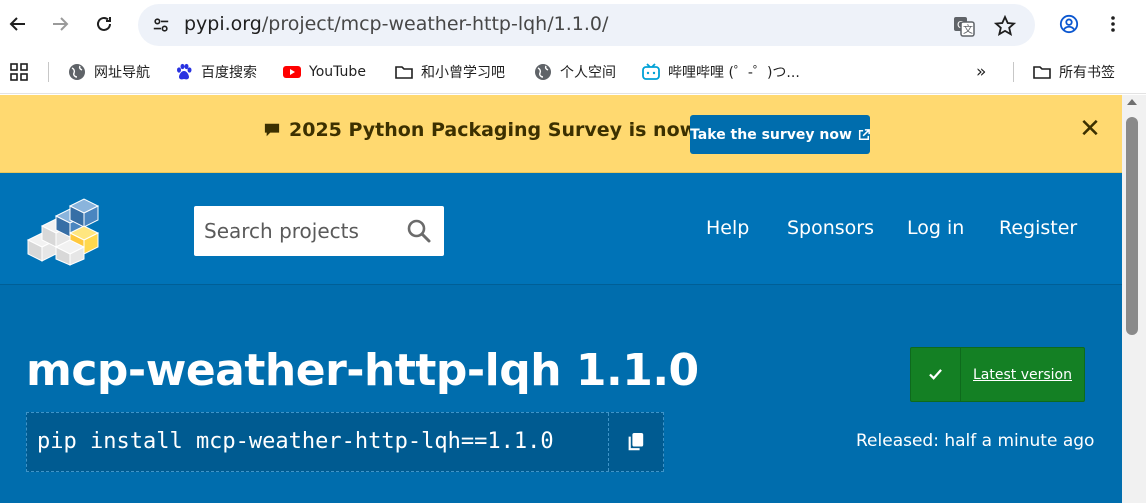 The width and height of the screenshot is (1146, 503). I want to click on bookmark-label: 个人空间, so click(588, 73).